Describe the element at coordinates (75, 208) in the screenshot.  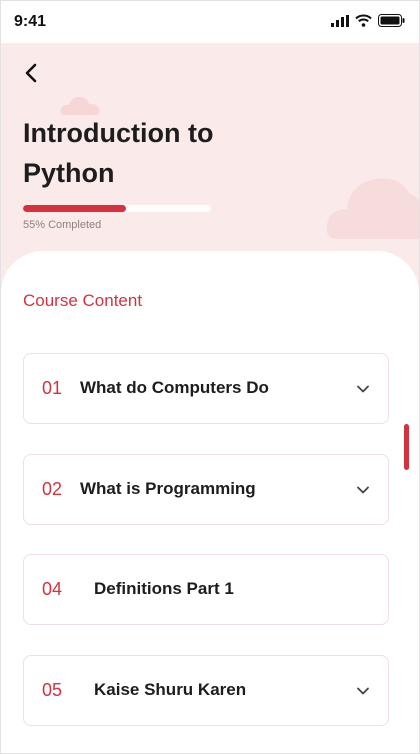
I see `progress-fill` at that location.